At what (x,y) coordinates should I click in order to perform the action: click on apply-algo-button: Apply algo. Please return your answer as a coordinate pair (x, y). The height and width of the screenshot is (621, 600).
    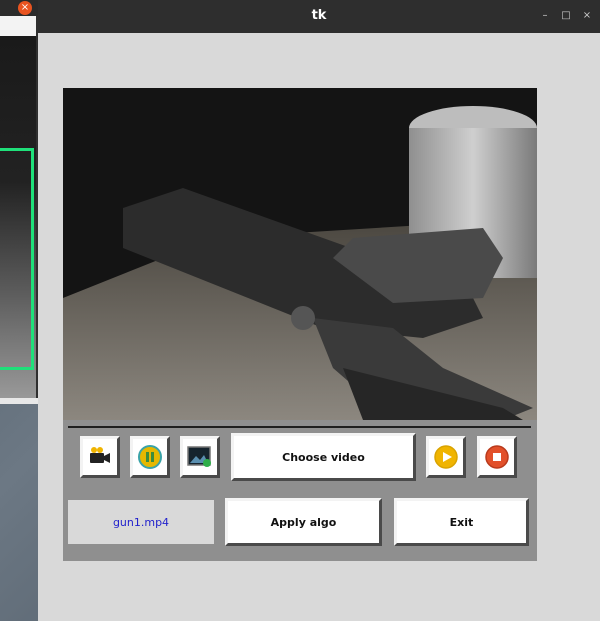
    Looking at the image, I should click on (303, 522).